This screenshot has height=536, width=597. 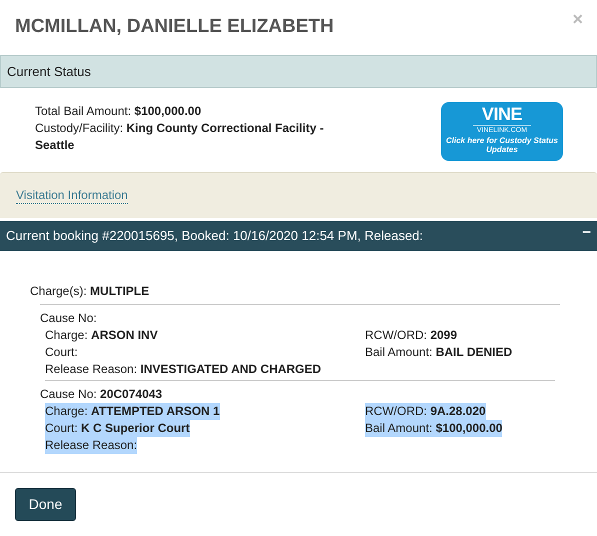 I want to click on visitation-link: Visitation Information, so click(x=72, y=196).